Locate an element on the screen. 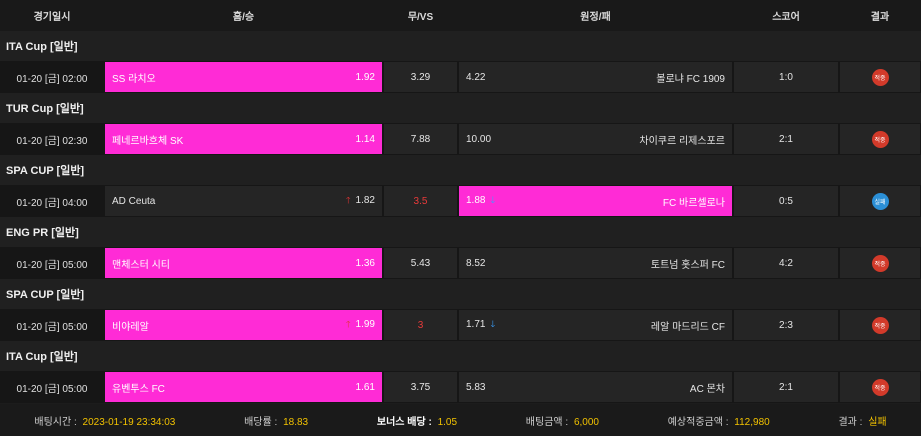 The height and width of the screenshot is (436, 921). home-cell: 비야레알 🡑 1.99 is located at coordinates (243, 325).